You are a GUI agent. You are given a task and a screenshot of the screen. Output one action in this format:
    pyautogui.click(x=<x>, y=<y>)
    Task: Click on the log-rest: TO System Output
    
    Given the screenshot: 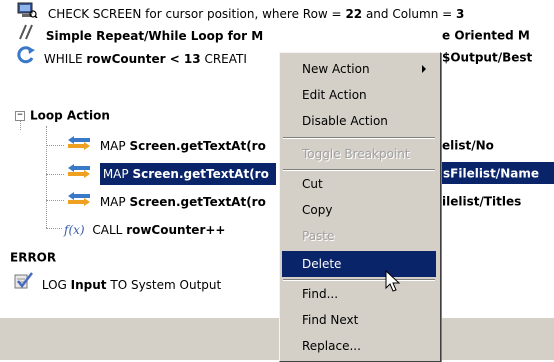 What is the action you would take?
    pyautogui.click(x=164, y=284)
    